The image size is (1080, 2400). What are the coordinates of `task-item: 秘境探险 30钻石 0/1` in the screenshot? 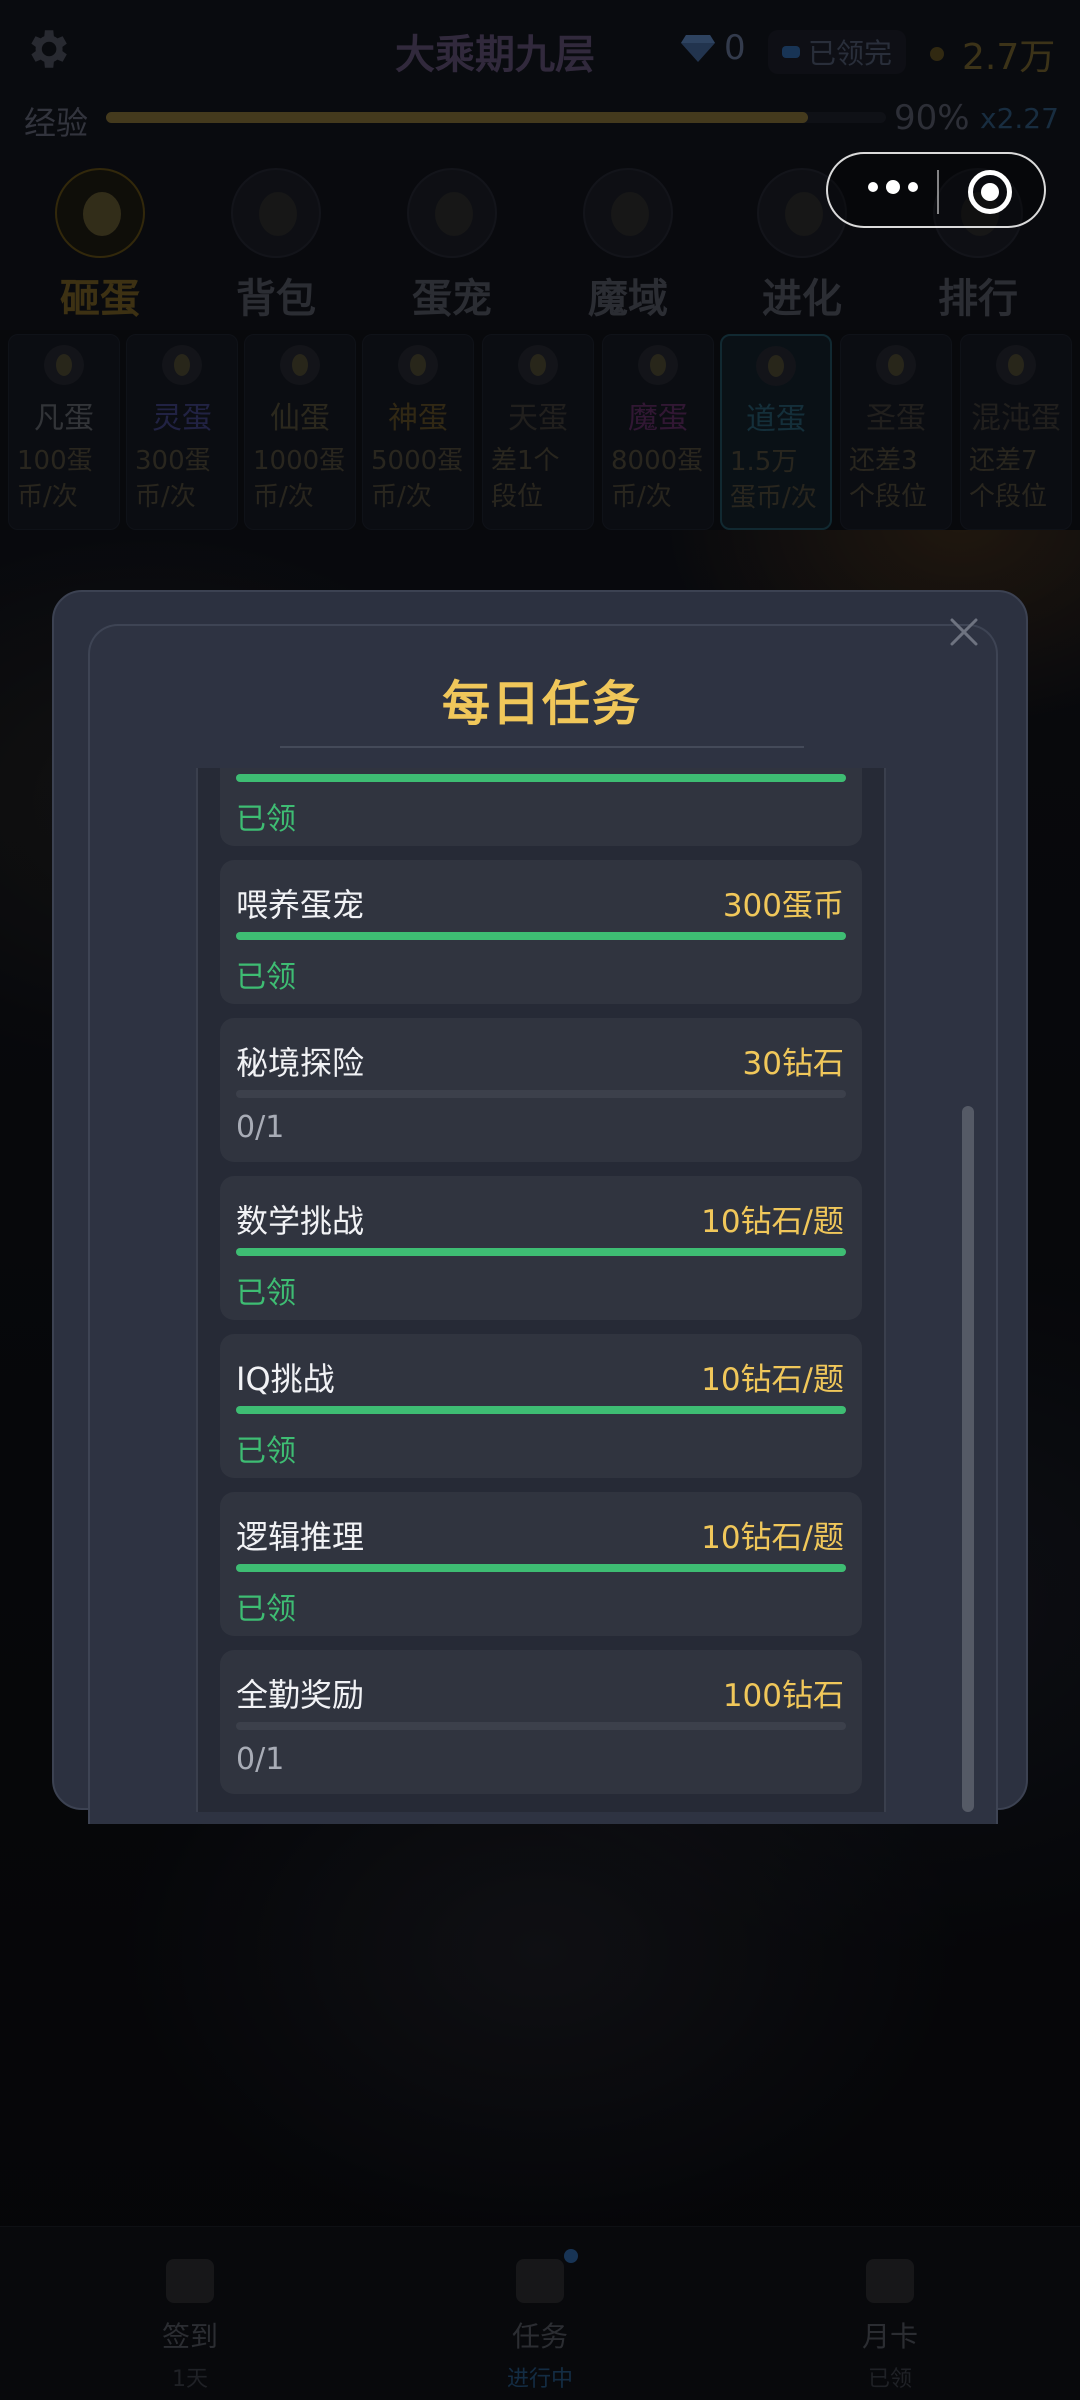 It's located at (541, 1090).